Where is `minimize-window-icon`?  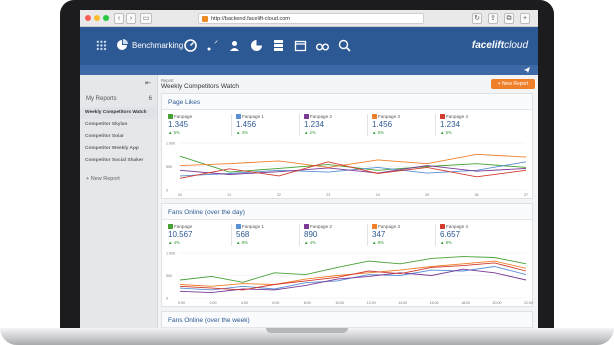
minimize-window-icon is located at coordinates (97, 18).